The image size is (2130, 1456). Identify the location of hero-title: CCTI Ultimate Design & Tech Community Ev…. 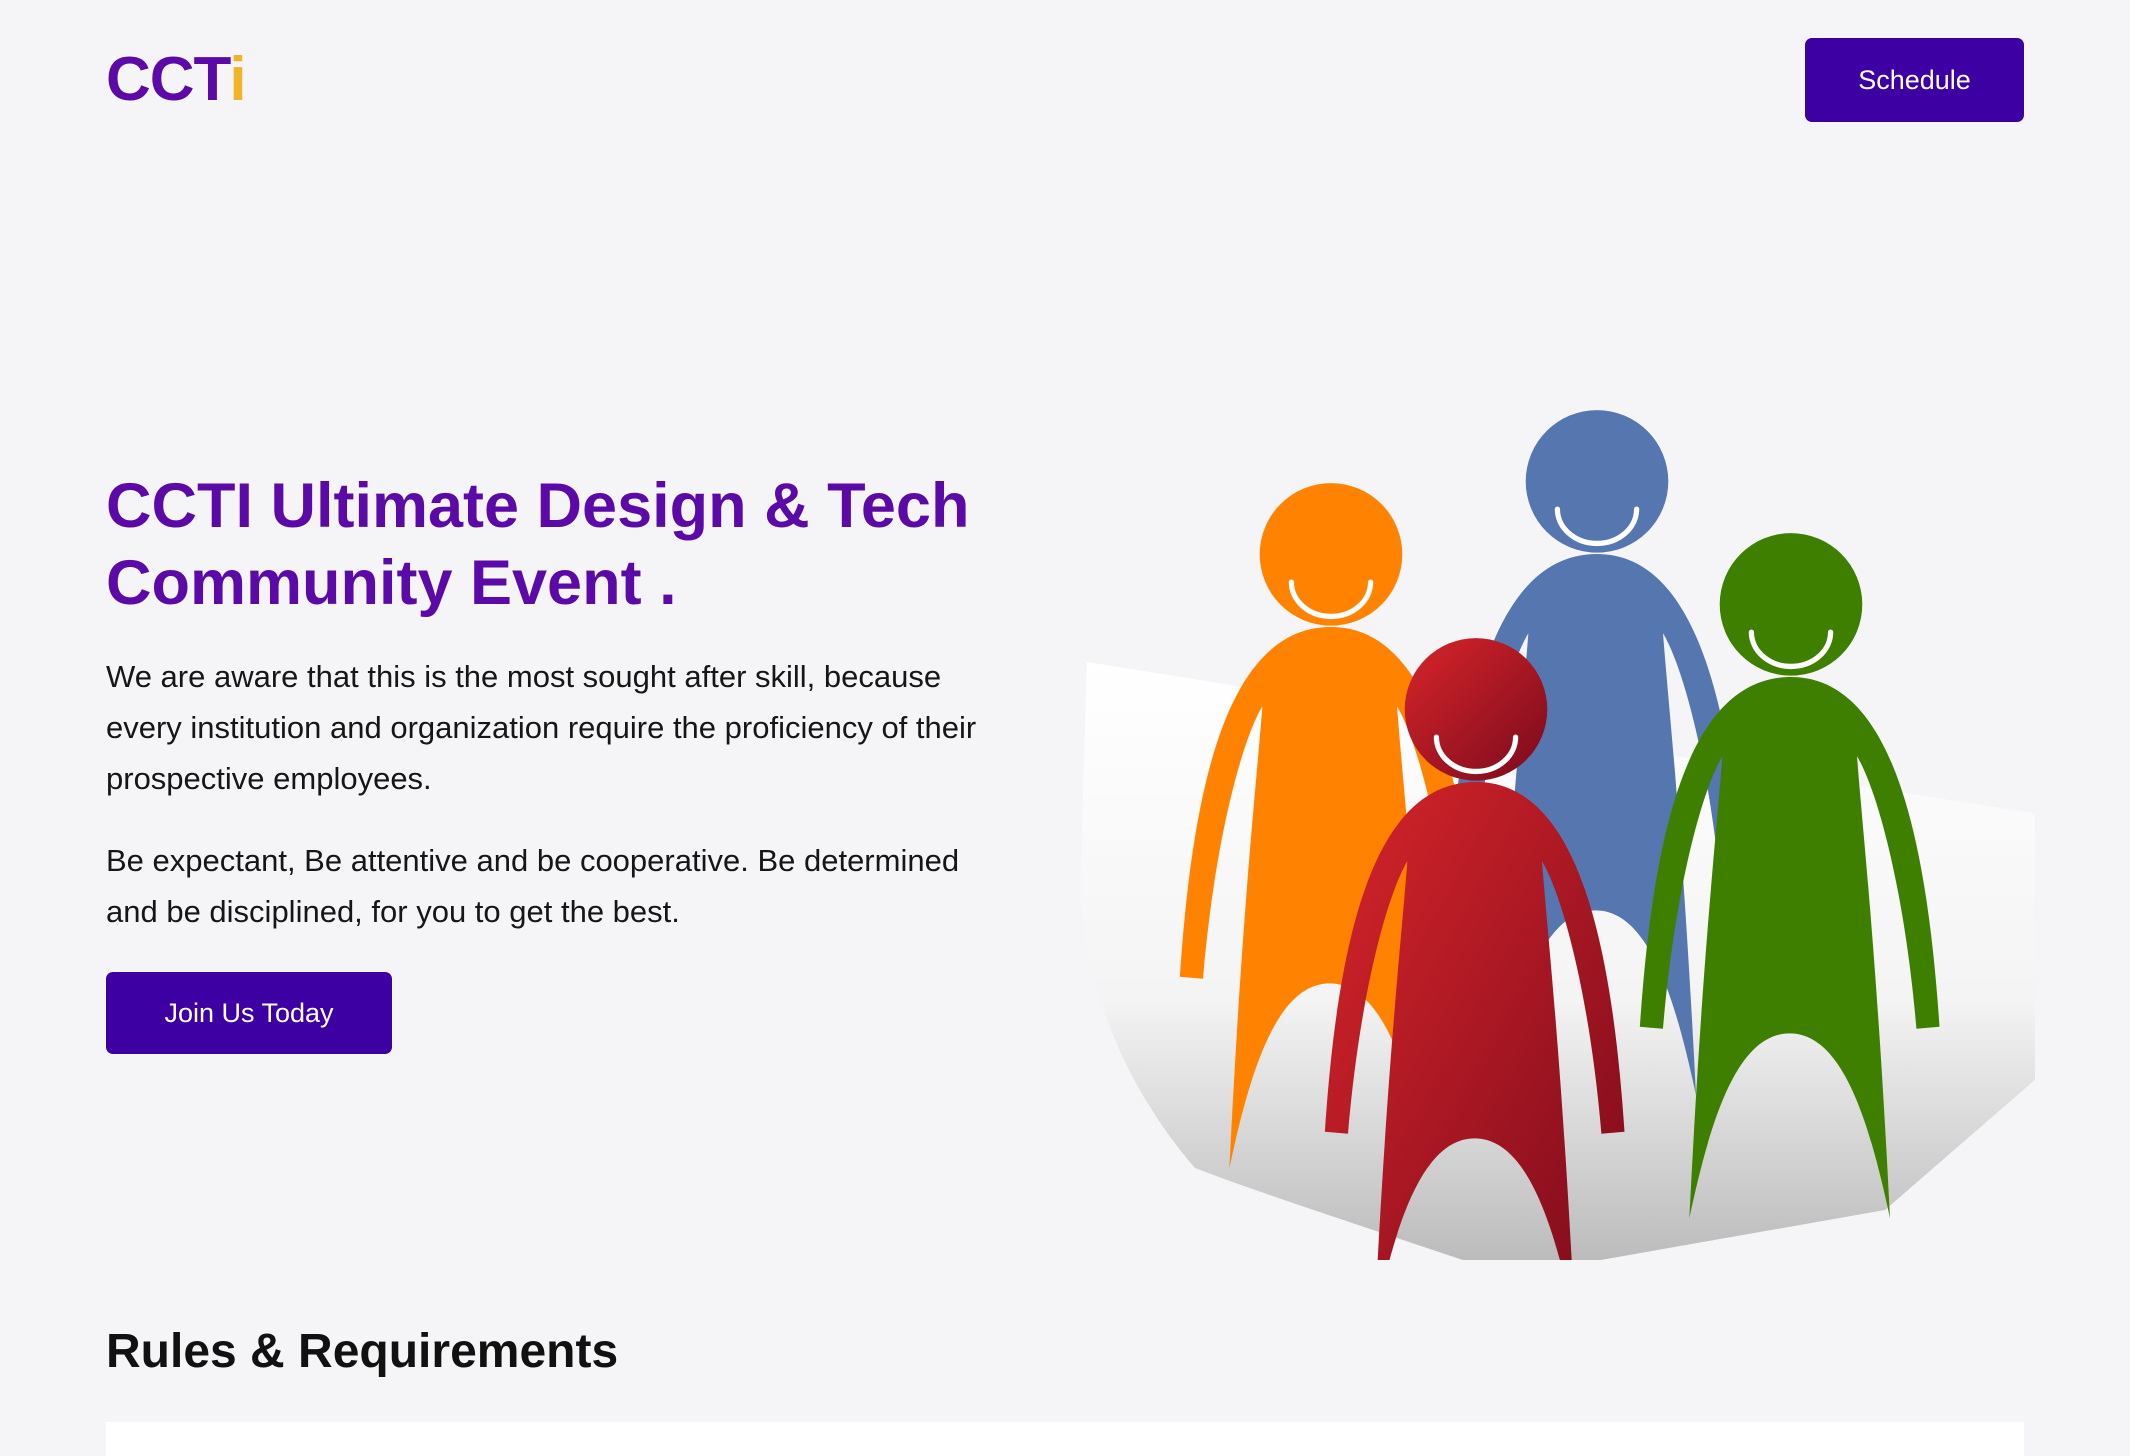
(538, 544).